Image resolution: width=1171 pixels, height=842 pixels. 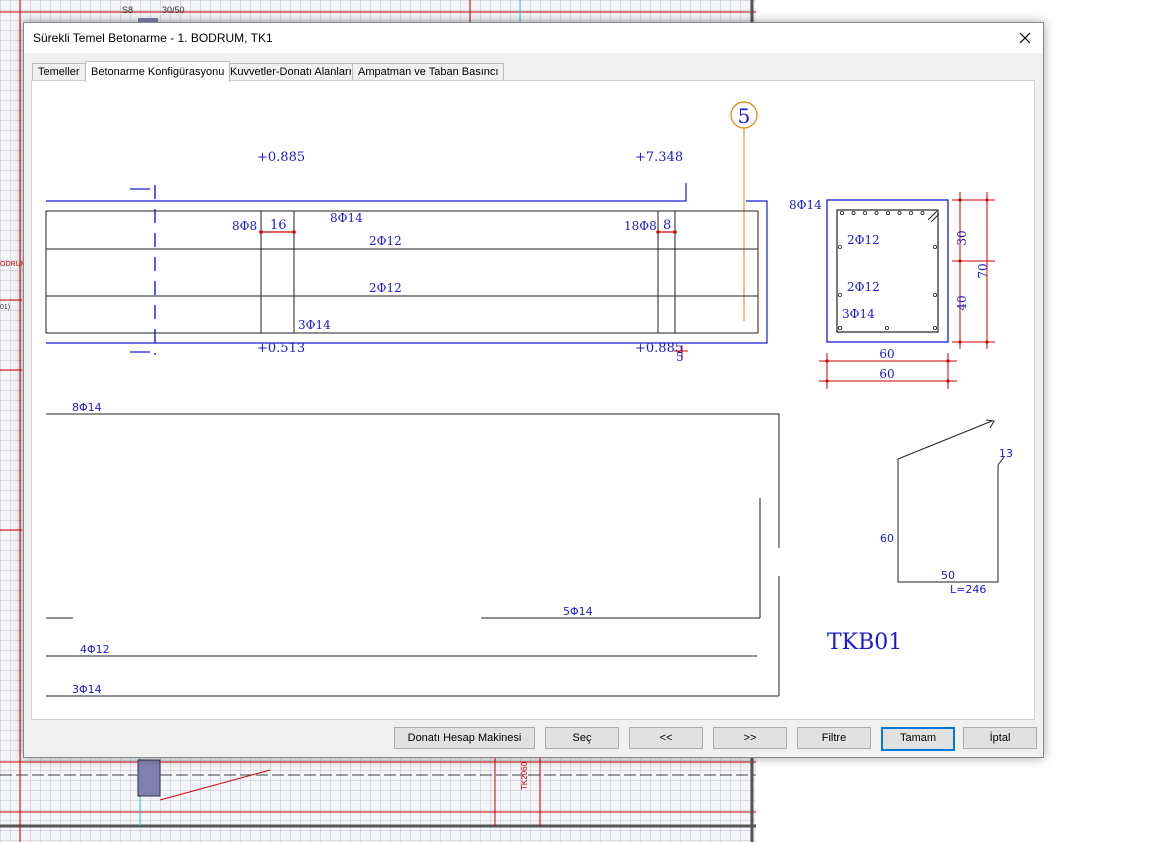 What do you see at coordinates (5, 307) in the screenshot?
I see `bg-label: 01)` at bounding box center [5, 307].